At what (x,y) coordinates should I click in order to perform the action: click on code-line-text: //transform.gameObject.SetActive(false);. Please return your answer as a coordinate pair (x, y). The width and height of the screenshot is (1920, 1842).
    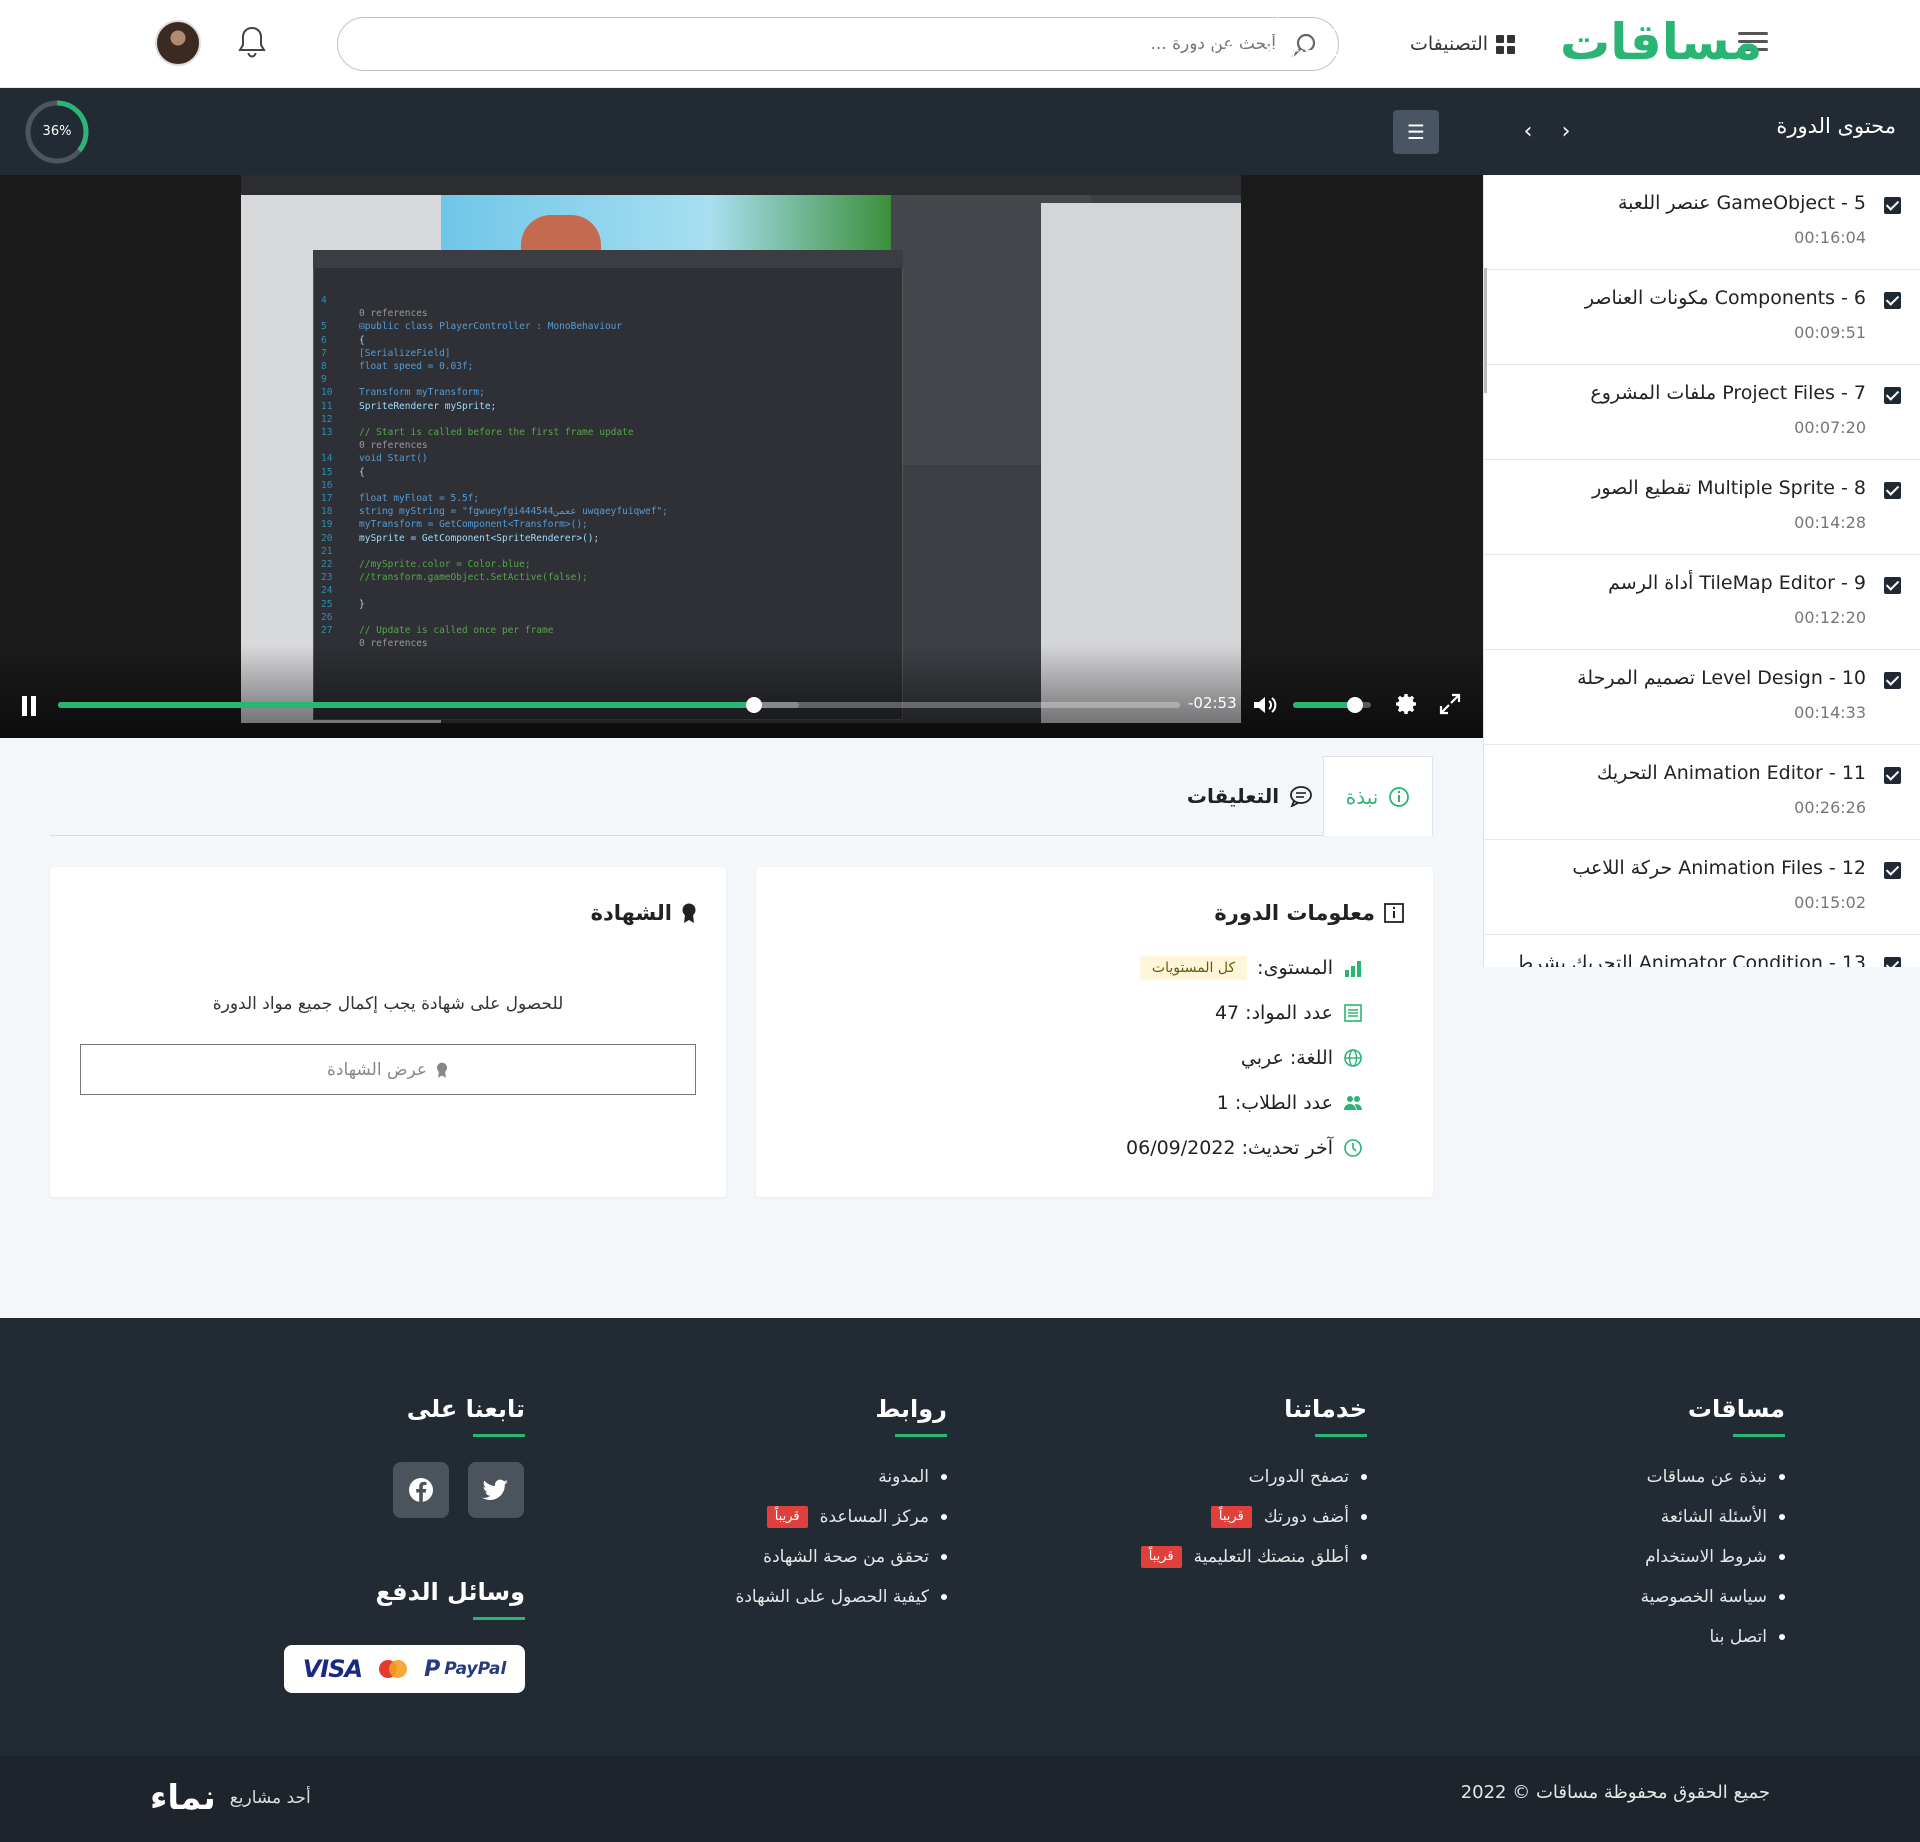
    Looking at the image, I should click on (473, 578).